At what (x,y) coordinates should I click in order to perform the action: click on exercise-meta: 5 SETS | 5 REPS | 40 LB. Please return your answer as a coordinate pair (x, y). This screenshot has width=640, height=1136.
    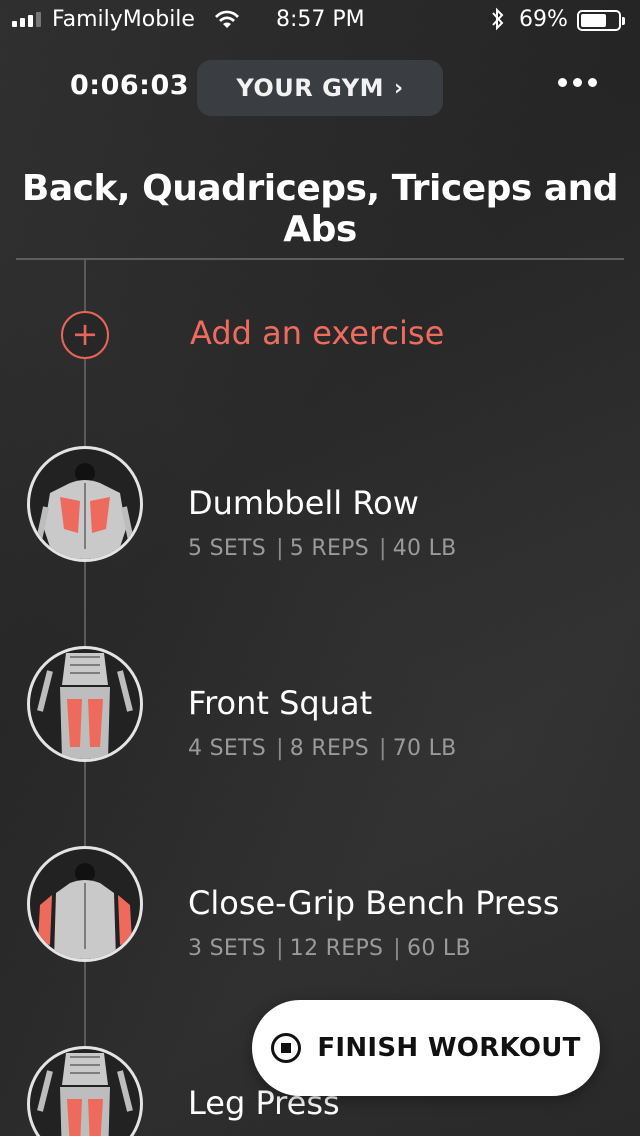
    Looking at the image, I should click on (322, 548).